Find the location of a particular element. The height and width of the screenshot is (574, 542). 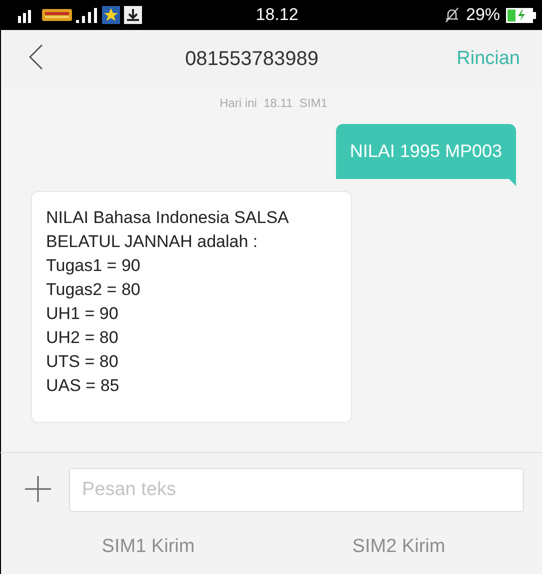

contact-number: 081553783989 is located at coordinates (252, 59).